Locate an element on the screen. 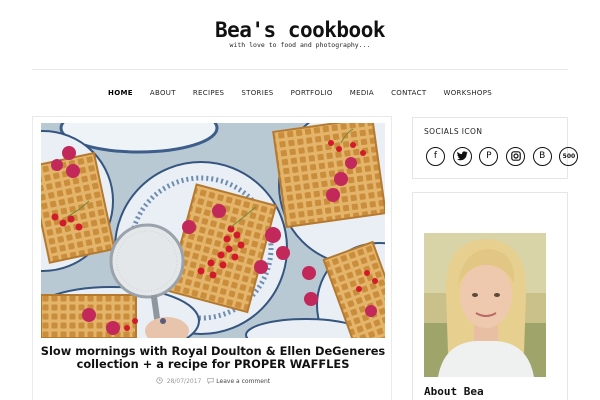  post-title-line-2: collection + a recipe for PROPER WAFFLES is located at coordinates (213, 364).